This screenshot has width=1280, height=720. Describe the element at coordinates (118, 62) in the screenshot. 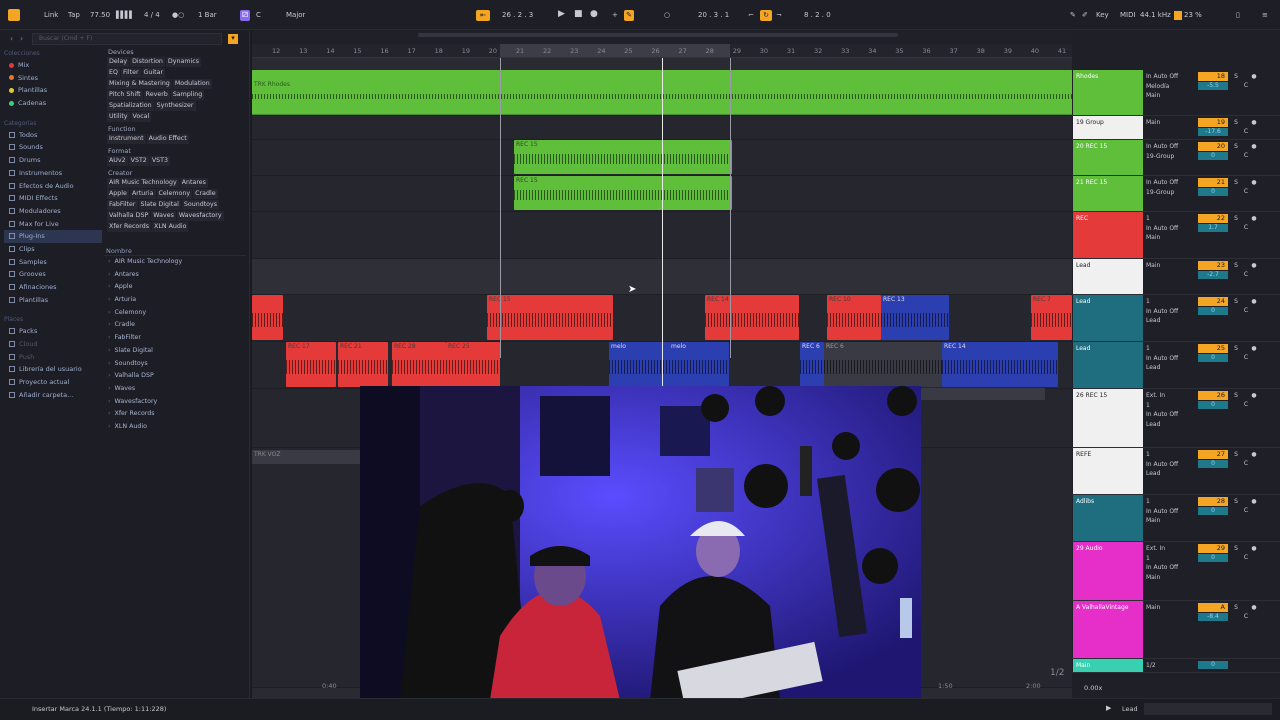

I see `filter-tag: Delay` at that location.